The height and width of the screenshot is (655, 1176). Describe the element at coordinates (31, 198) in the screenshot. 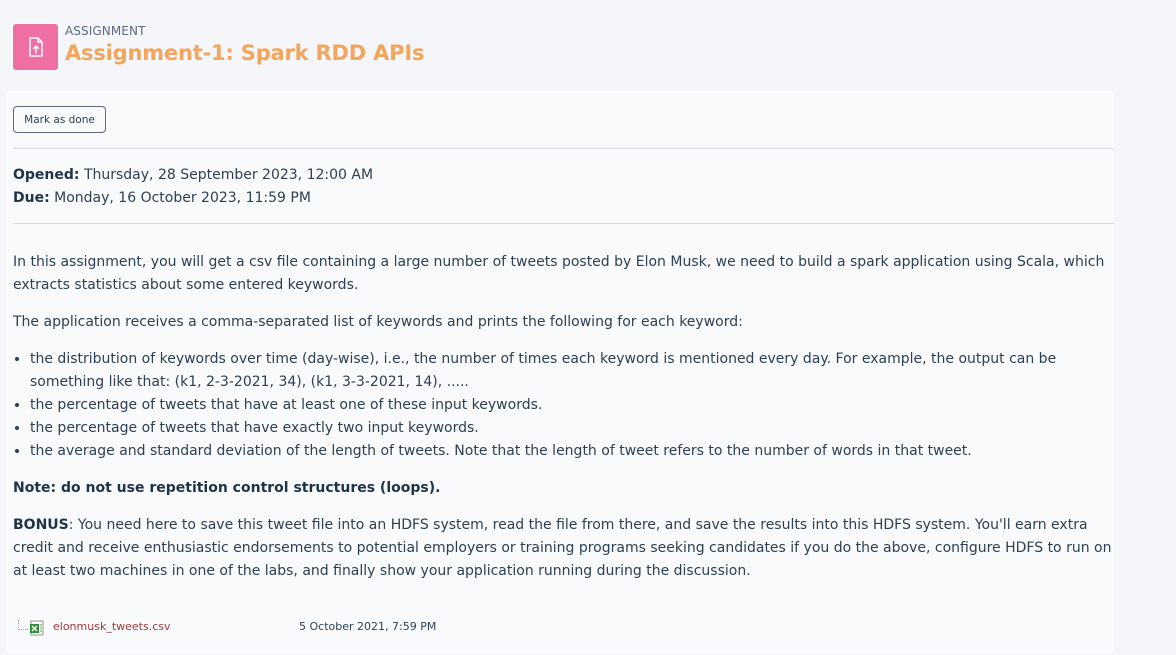

I see `due-label: Due:` at that location.